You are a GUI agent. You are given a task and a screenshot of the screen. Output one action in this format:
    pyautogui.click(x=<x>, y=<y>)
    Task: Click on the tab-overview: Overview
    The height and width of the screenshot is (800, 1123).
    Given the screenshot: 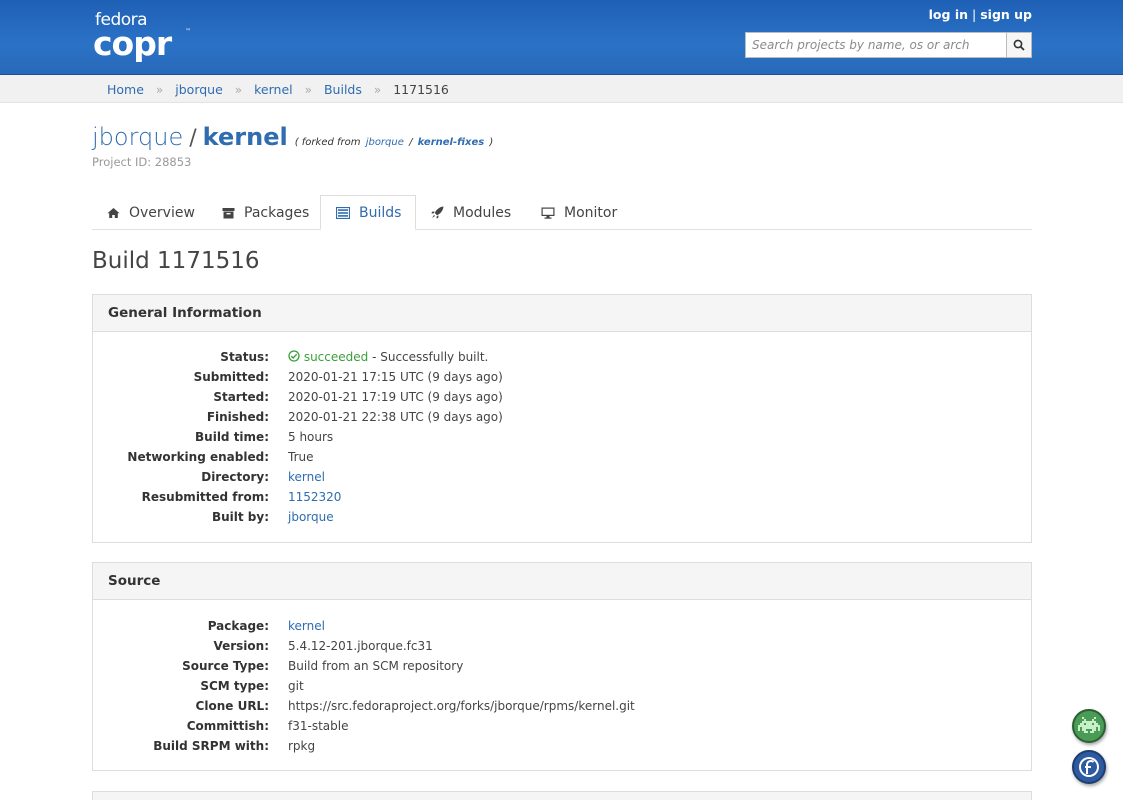 What is the action you would take?
    pyautogui.click(x=151, y=212)
    